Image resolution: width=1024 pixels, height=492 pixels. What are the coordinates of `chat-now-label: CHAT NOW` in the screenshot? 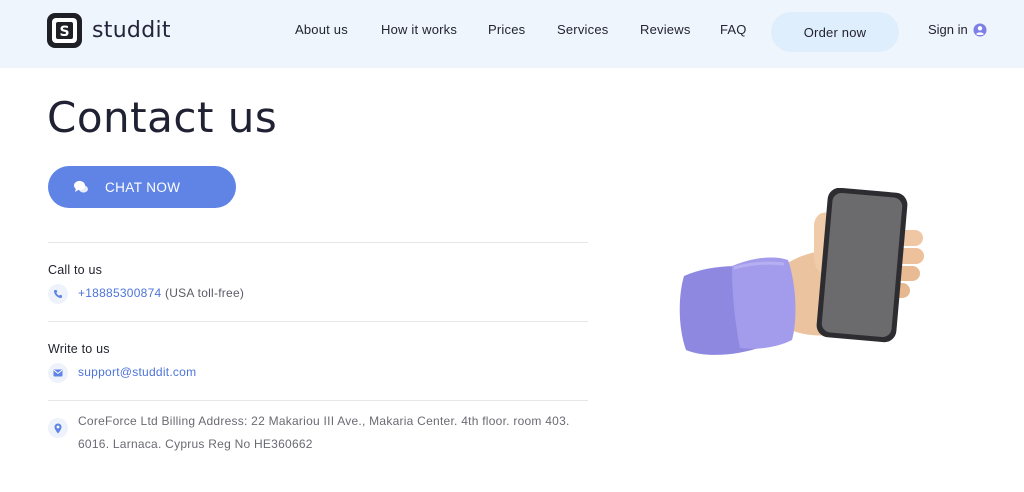 It's located at (143, 187).